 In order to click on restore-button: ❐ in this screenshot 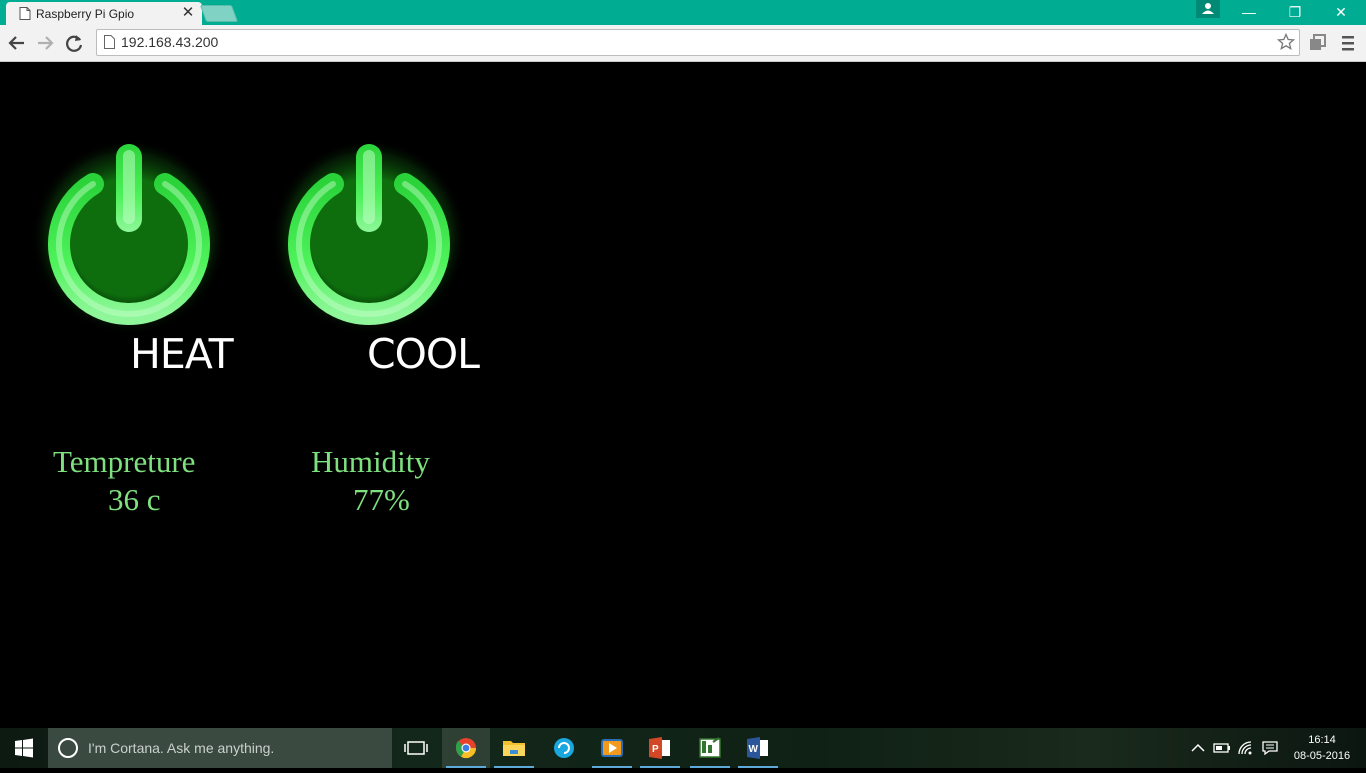, I will do `click(1295, 12)`.